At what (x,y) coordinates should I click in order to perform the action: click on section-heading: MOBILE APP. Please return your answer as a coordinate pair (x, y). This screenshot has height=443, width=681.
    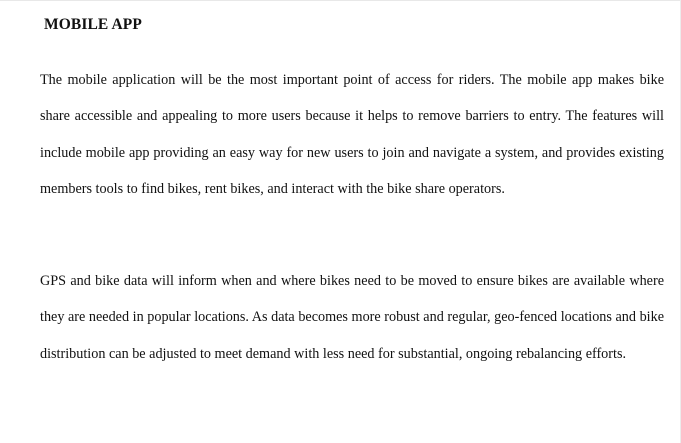
    Looking at the image, I should click on (93, 24).